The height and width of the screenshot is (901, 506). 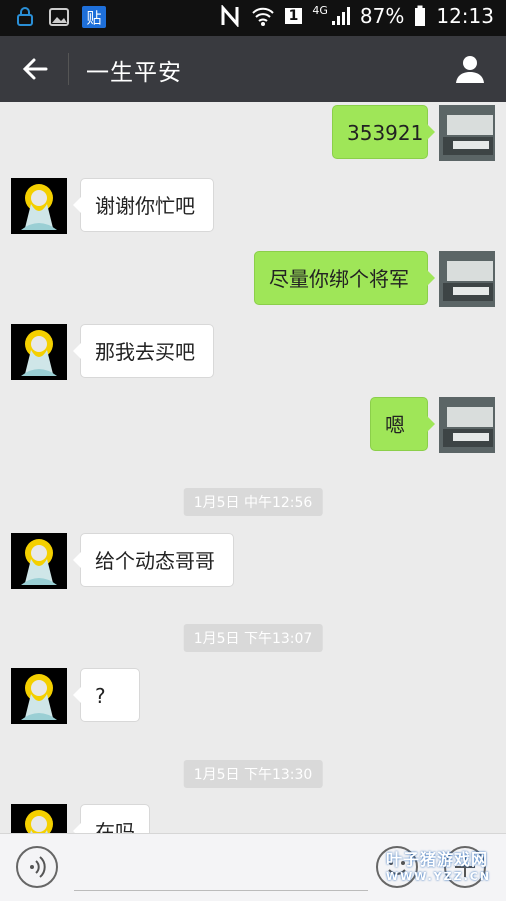 What do you see at coordinates (25, 16) in the screenshot?
I see `lock-sync-icon` at bounding box center [25, 16].